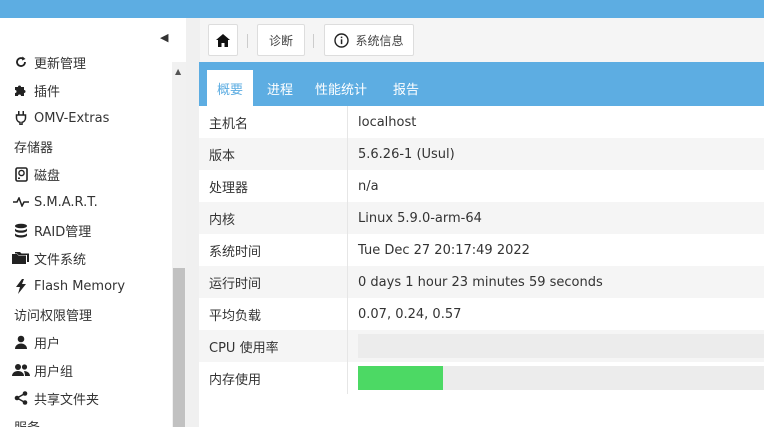  I want to click on row-label: 系统时间, so click(273, 250).